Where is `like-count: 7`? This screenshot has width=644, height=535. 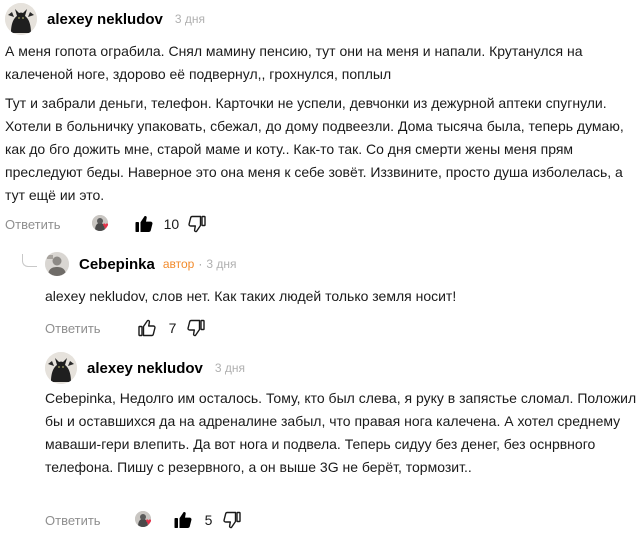 like-count: 7 is located at coordinates (172, 328).